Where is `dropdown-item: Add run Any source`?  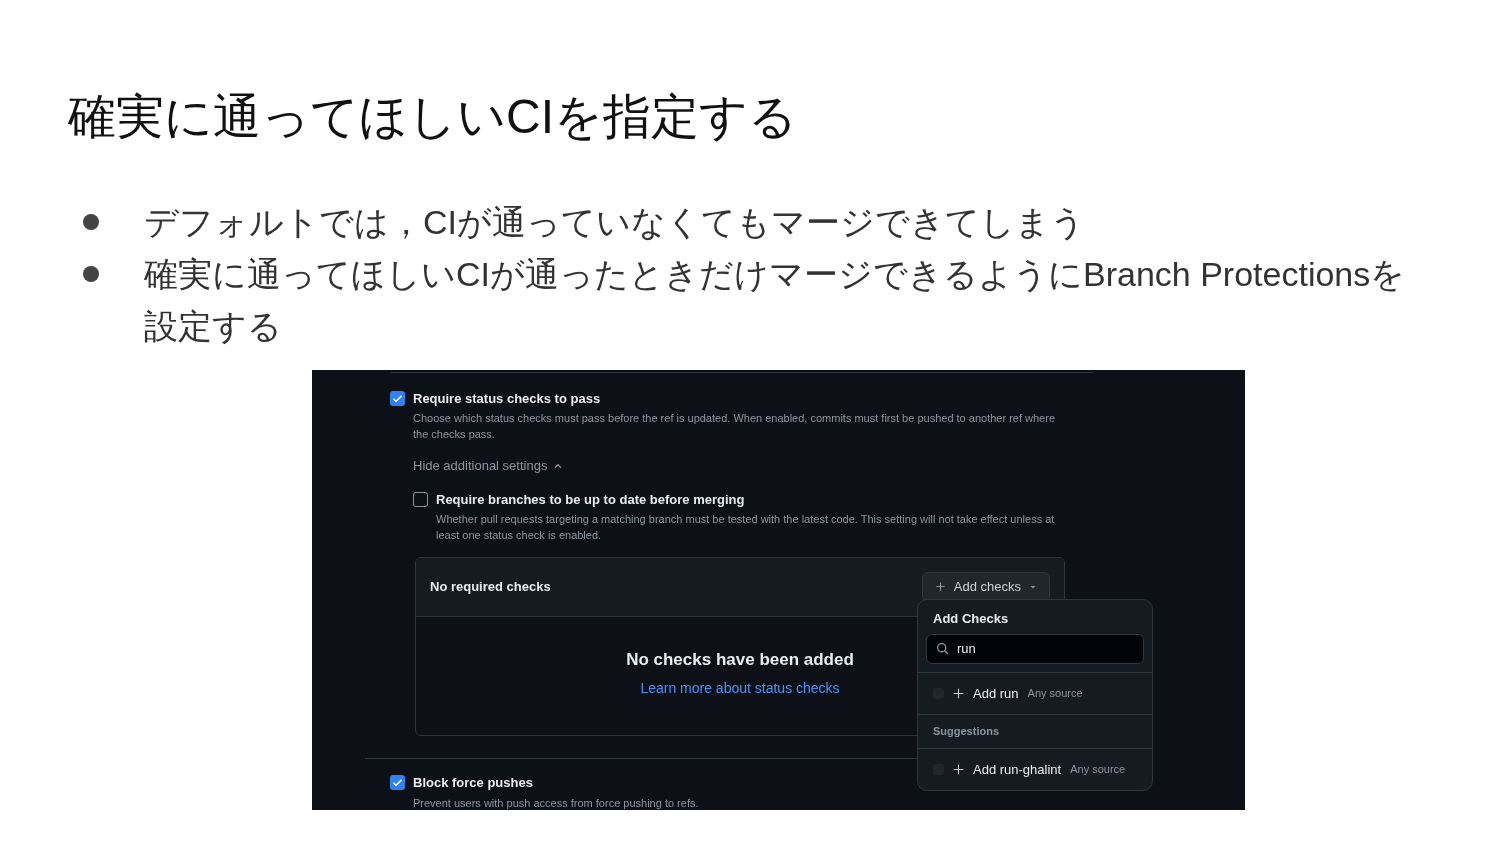
dropdown-item: Add run Any source is located at coordinates (1035, 693).